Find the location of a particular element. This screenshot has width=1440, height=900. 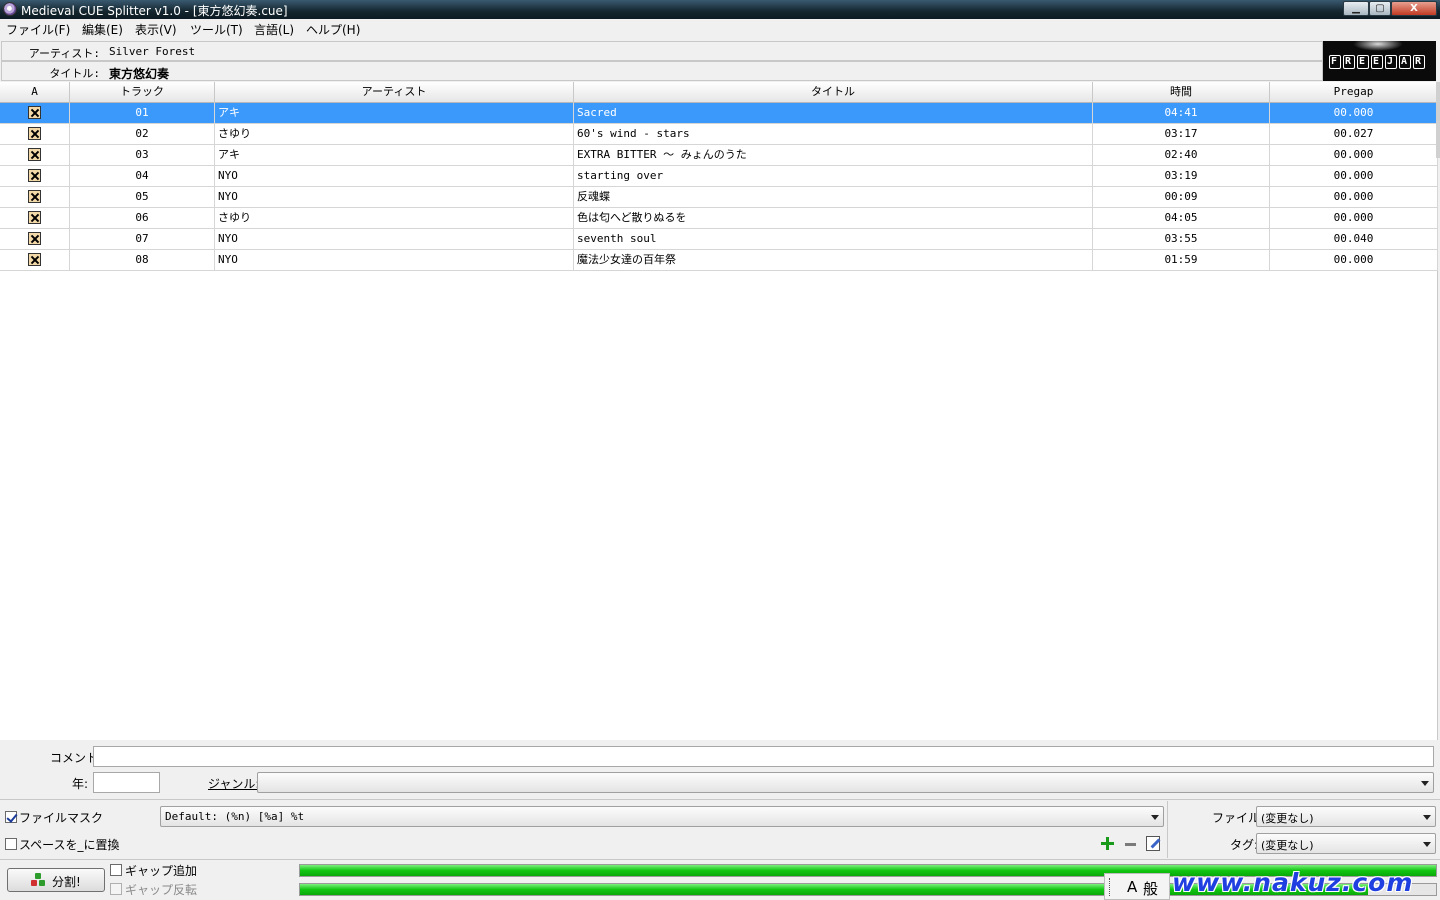

header-title: タイトル is located at coordinates (833, 92).